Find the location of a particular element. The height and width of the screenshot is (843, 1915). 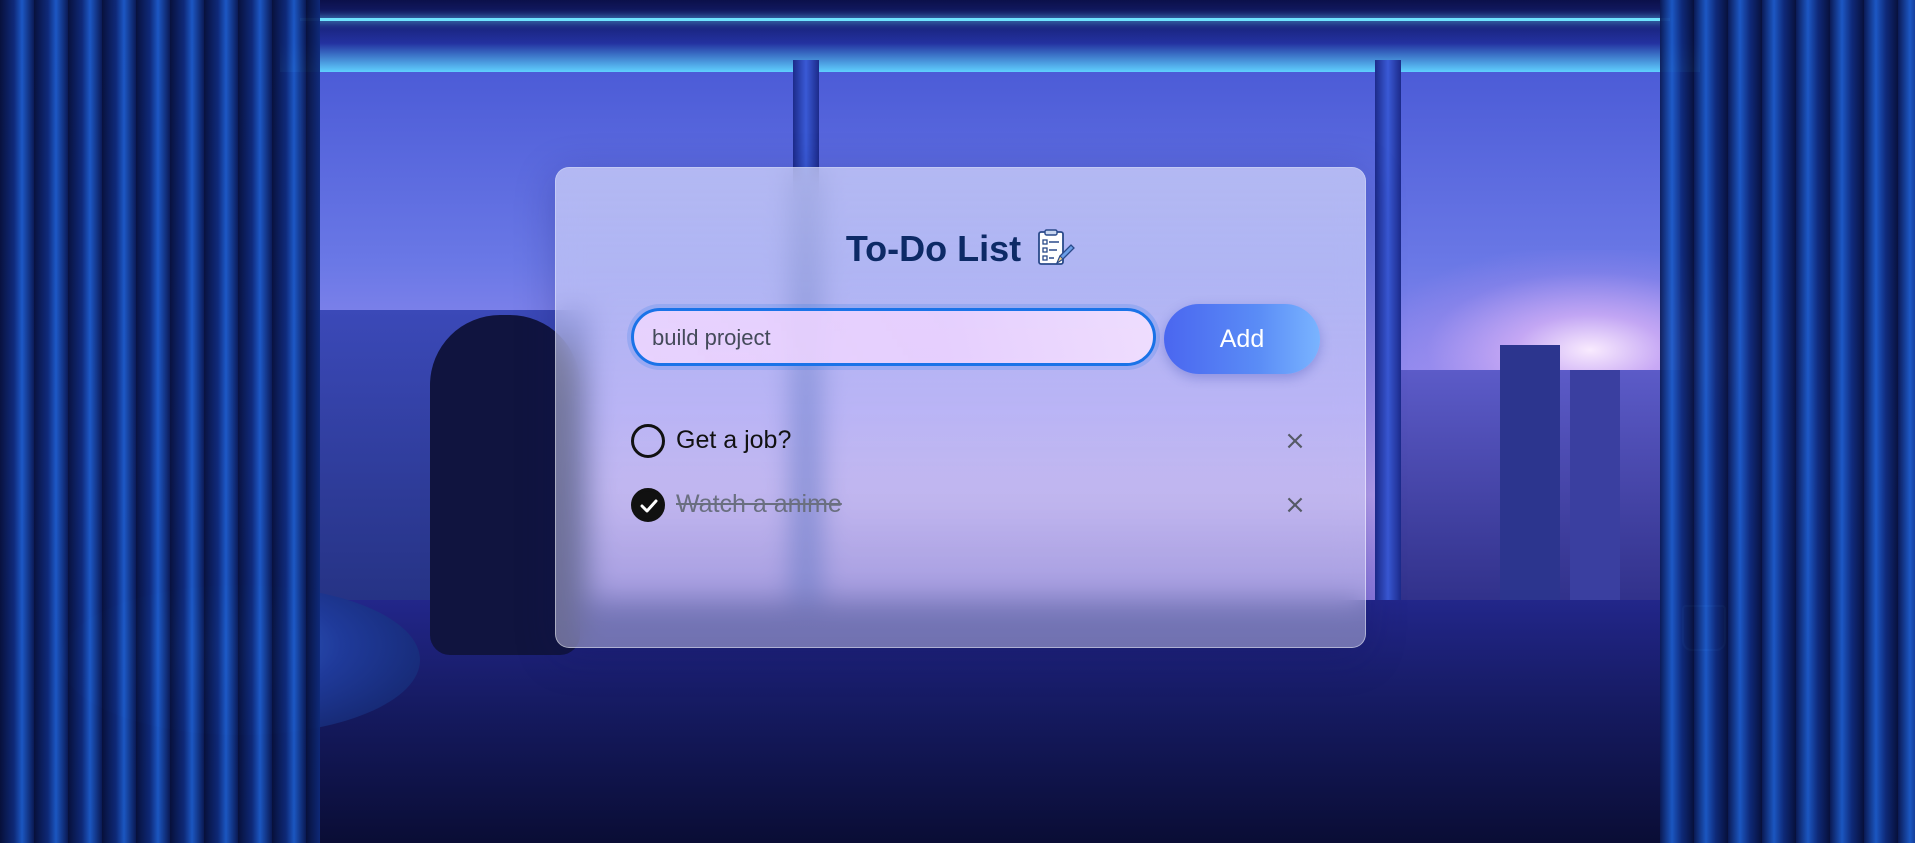

checked-circle-icon is located at coordinates (648, 505).